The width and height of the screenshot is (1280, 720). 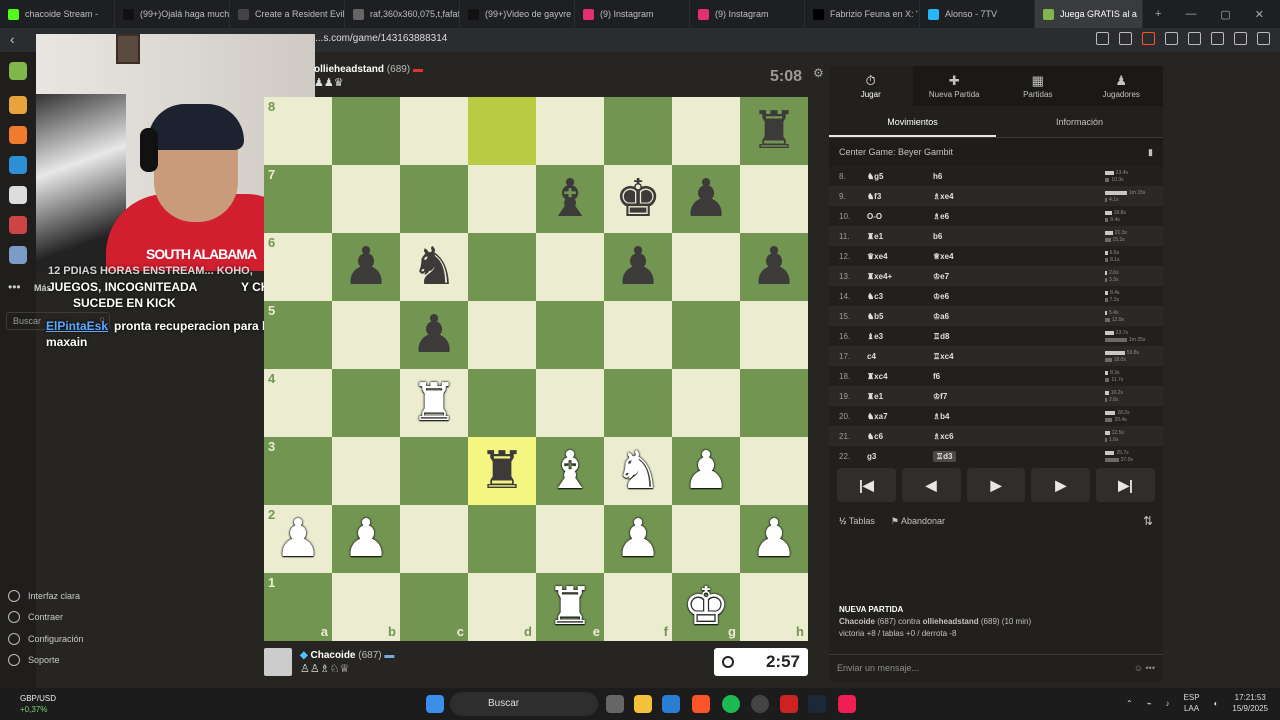 I want to click on black-piece-knight: ♞, so click(x=434, y=267).